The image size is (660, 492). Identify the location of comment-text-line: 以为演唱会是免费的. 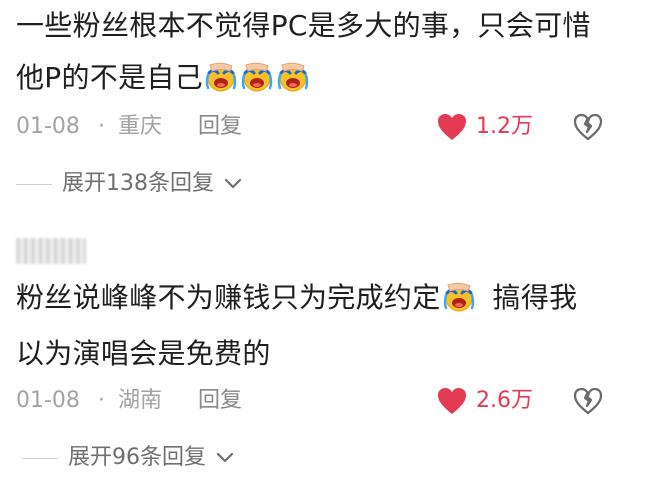
(143, 353).